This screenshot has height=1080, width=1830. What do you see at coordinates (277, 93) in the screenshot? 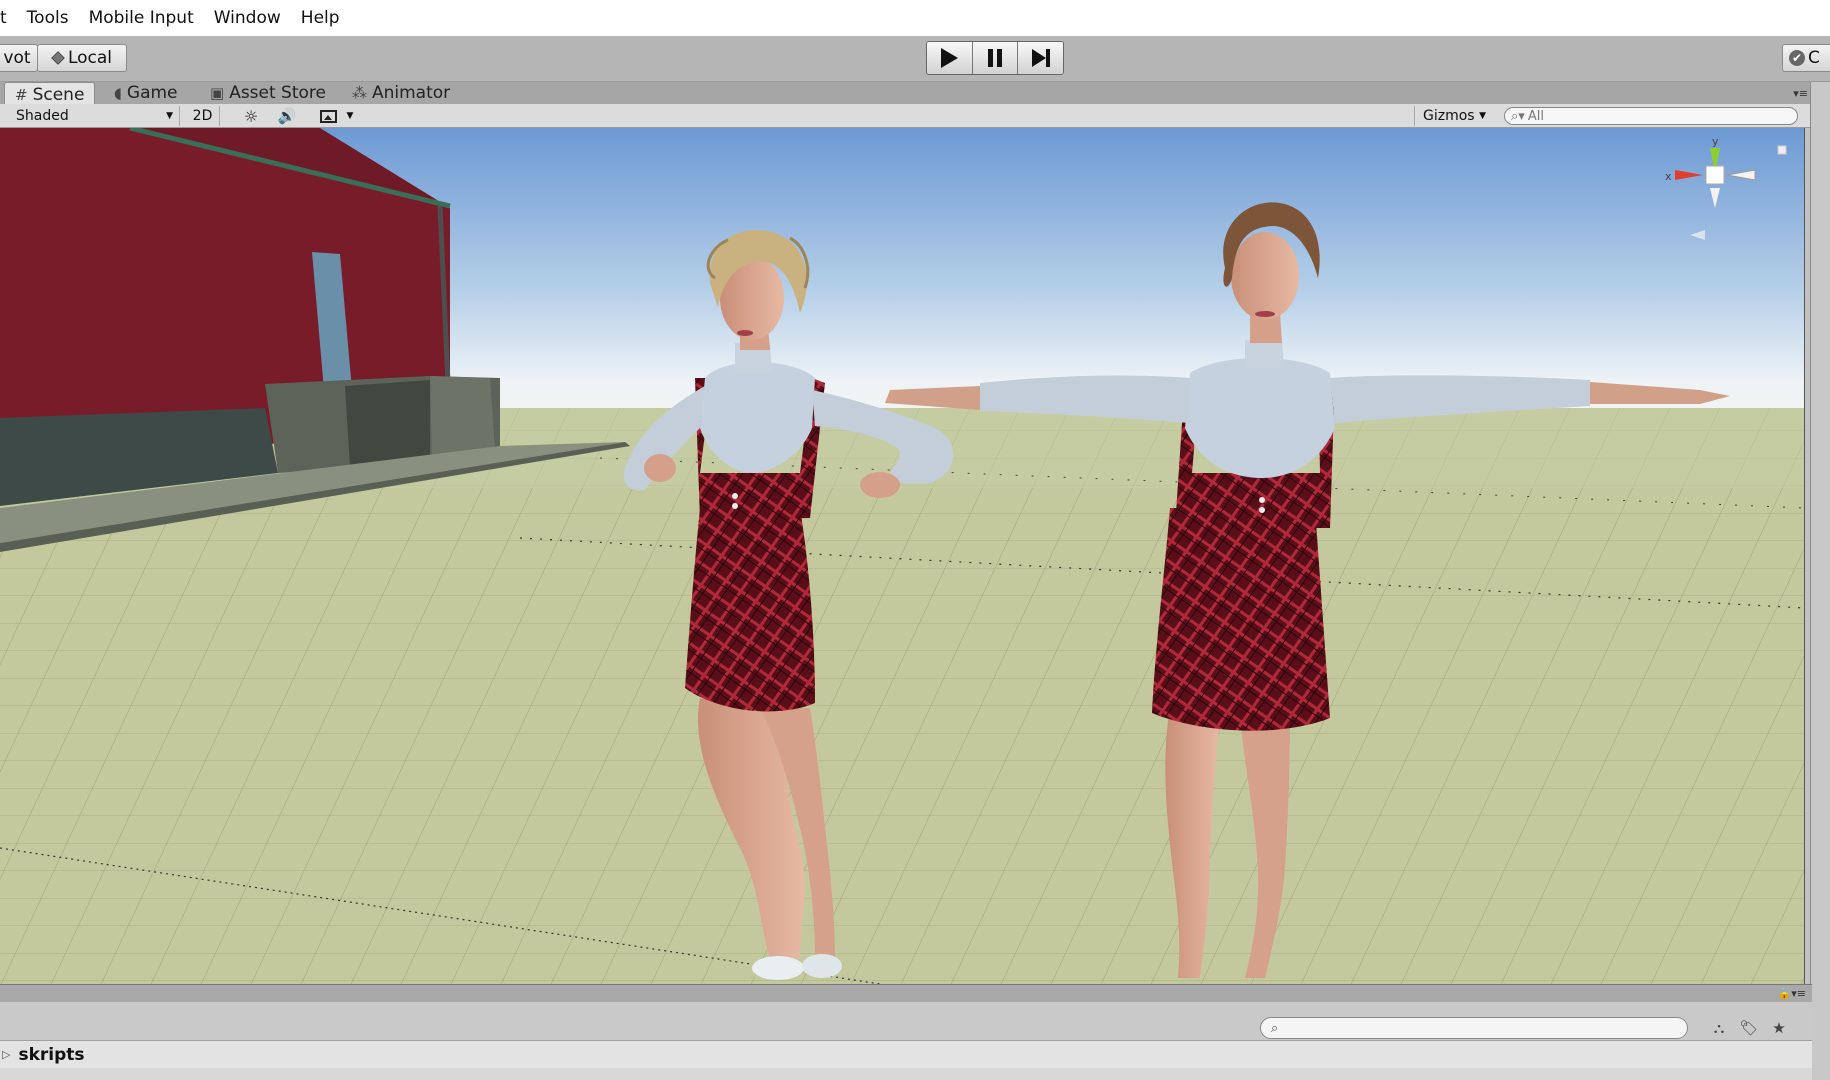
I see `tab-asset-store-label: Asset Store` at bounding box center [277, 93].